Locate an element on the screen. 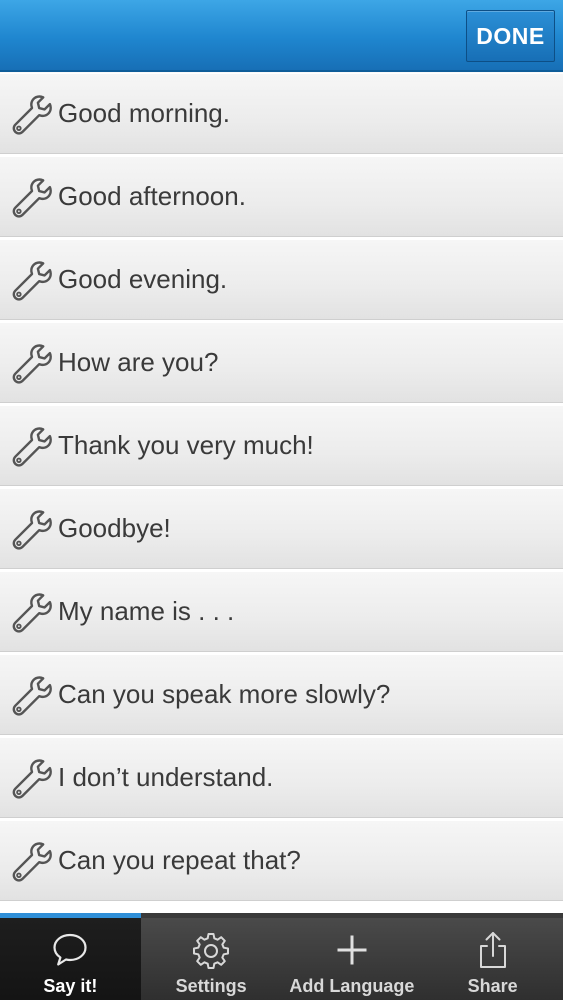 Image resolution: width=563 pixels, height=1000 pixels. phrase-text: My name is . . . is located at coordinates (146, 611).